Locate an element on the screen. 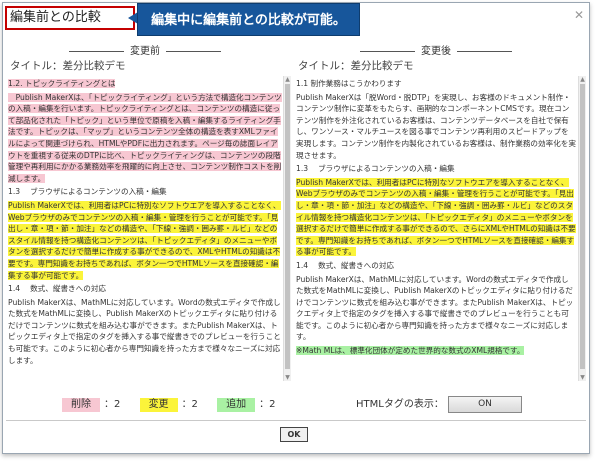  left-scrollbar: ▲ ▼ is located at coordinates (287, 228).